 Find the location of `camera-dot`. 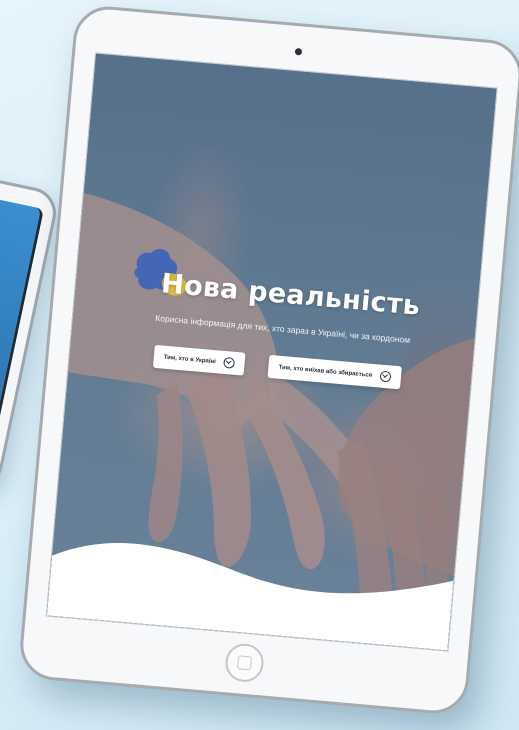

camera-dot is located at coordinates (298, 51).